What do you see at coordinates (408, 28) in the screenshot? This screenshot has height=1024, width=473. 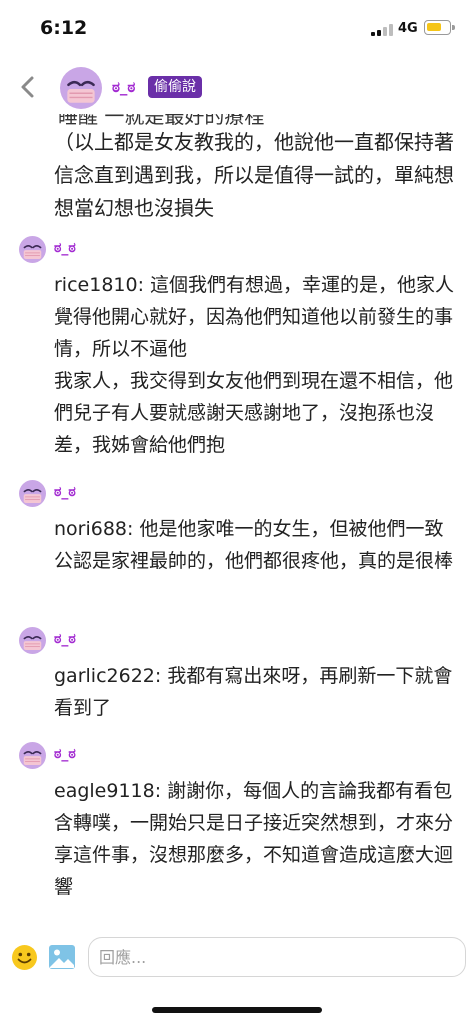 I see `network-label: 4G` at bounding box center [408, 28].